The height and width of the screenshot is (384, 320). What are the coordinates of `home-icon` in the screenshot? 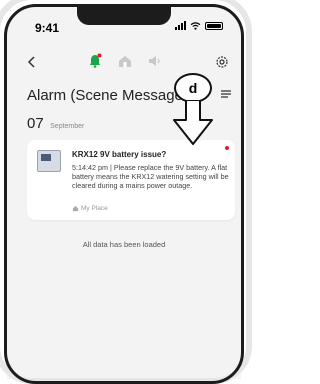 It's located at (125, 61).